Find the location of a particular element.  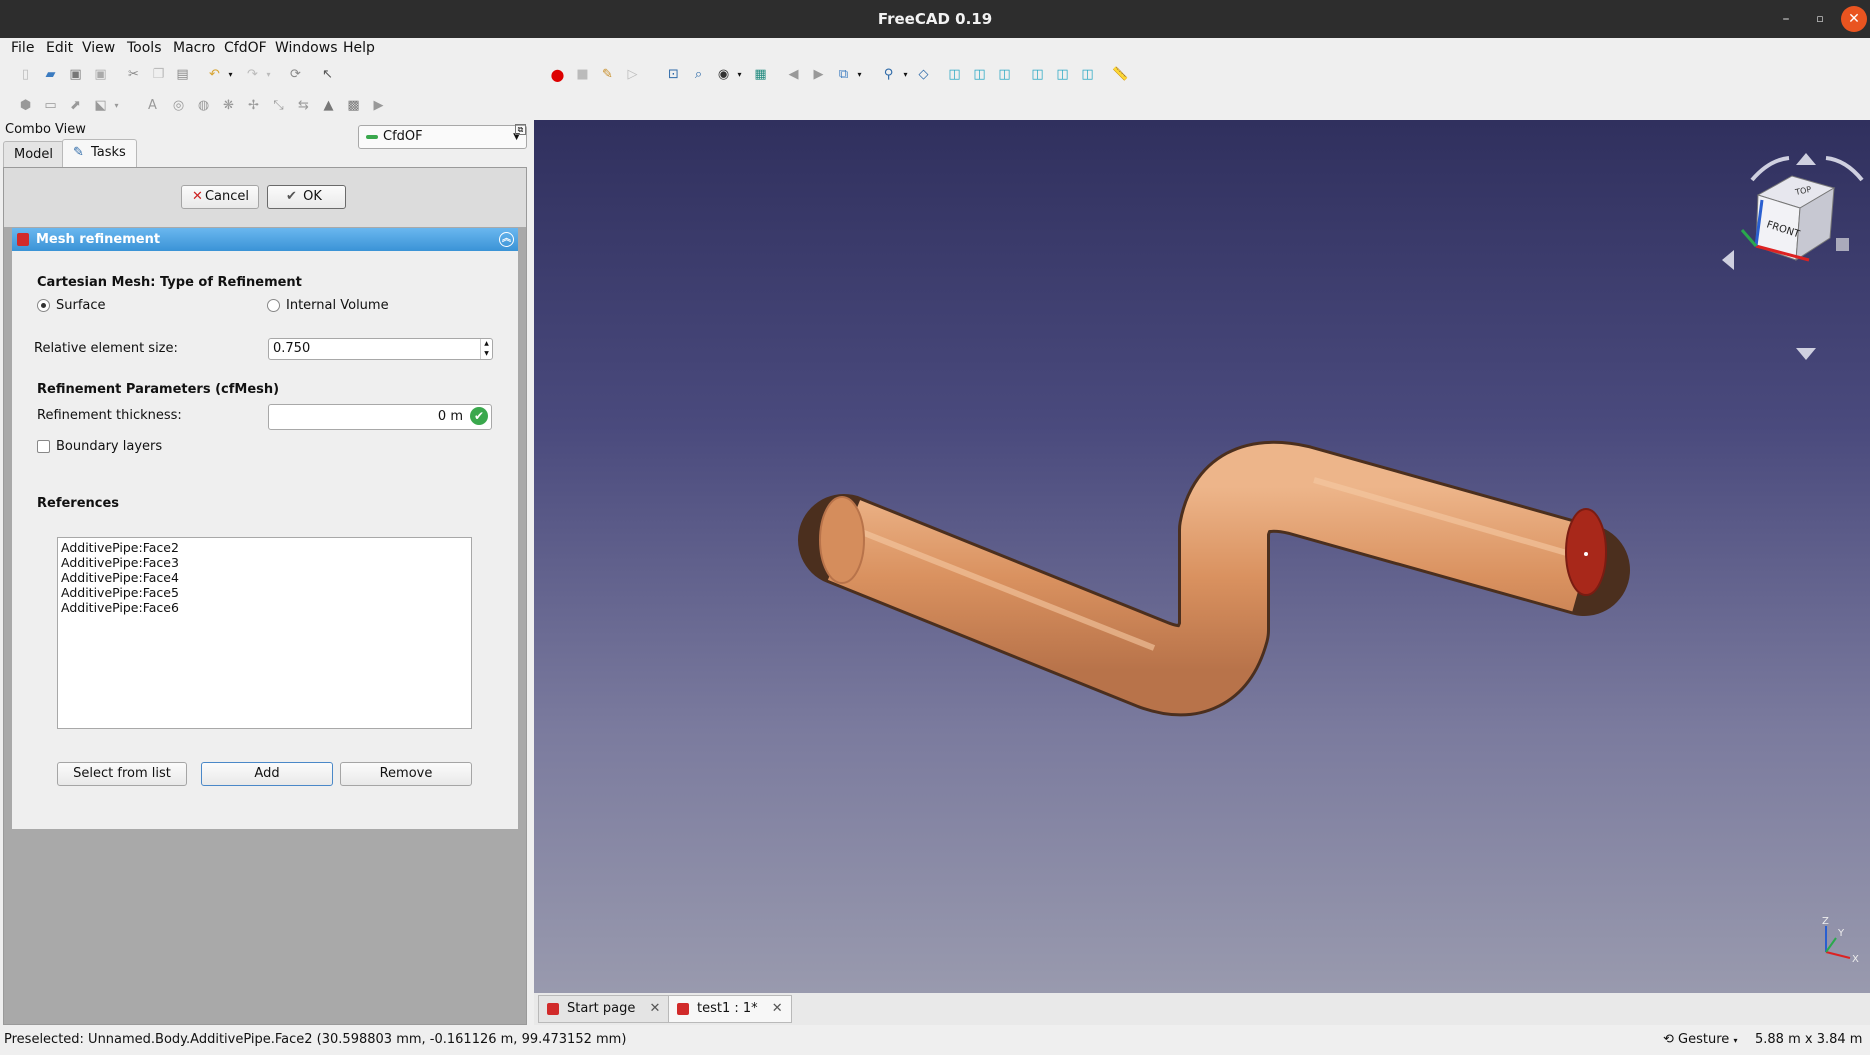

forward-icon: ▶ is located at coordinates (818, 74).